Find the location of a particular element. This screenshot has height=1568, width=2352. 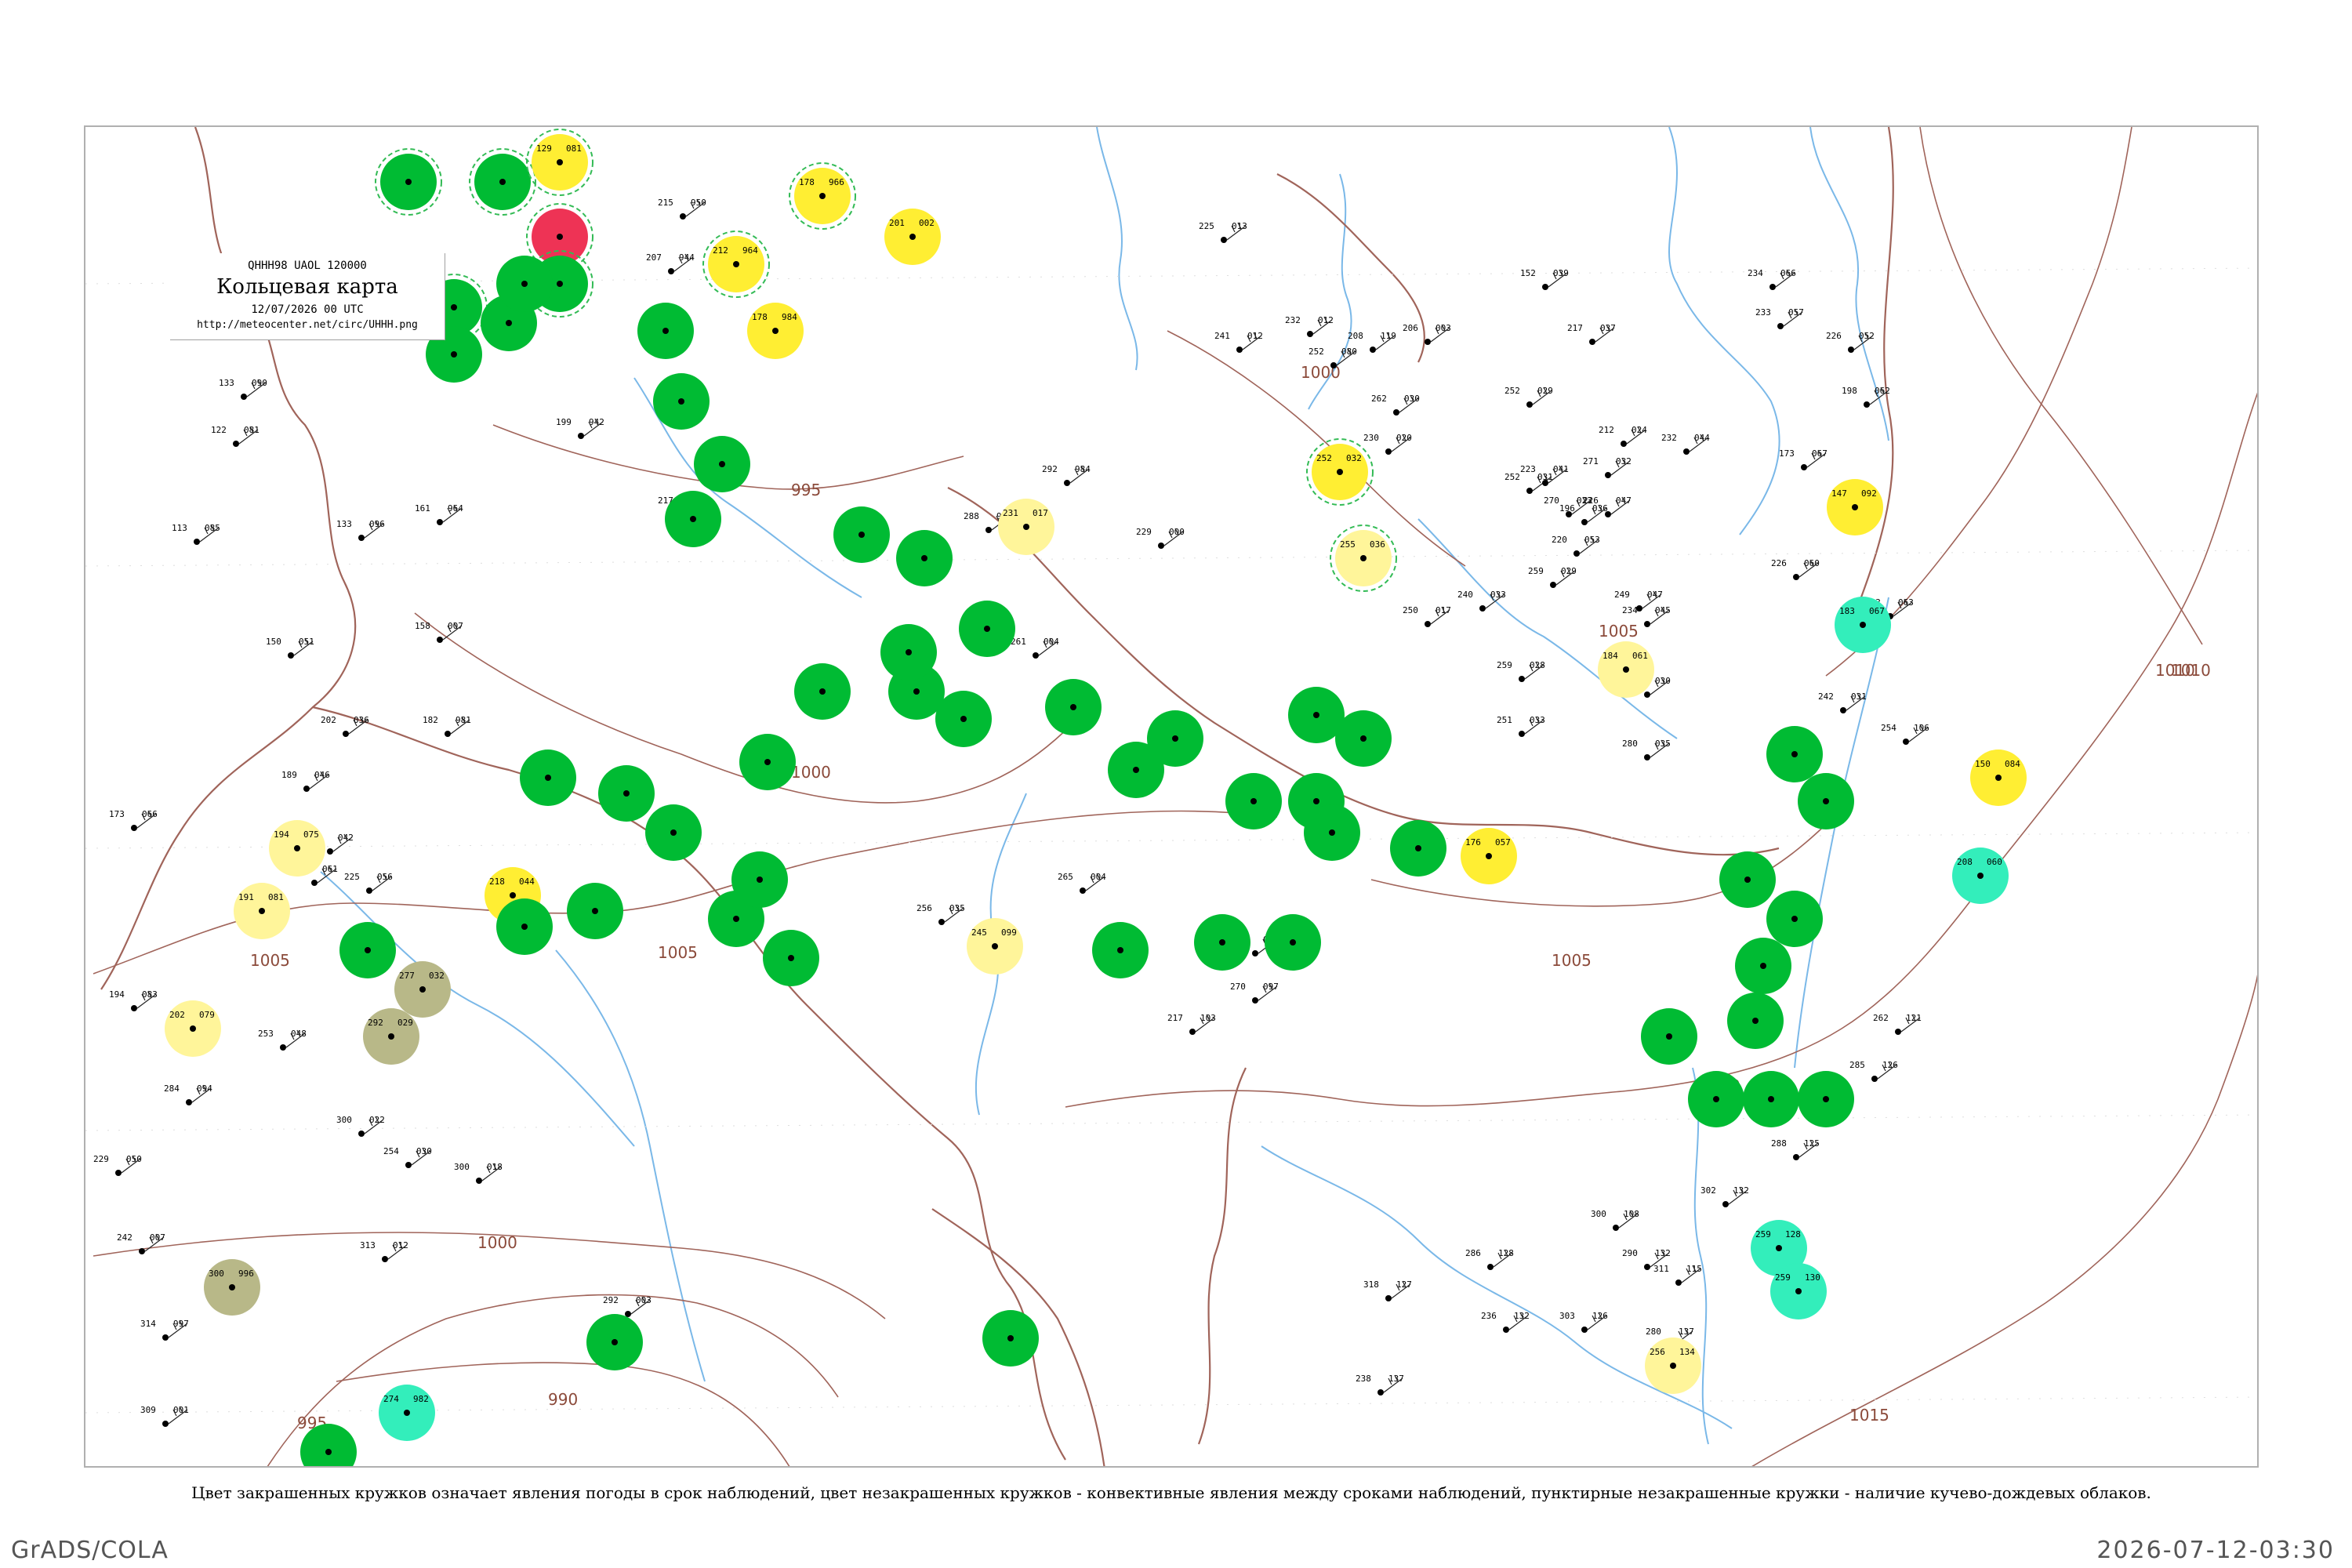

plain-station: 251 033 is located at coordinates (1521, 726).